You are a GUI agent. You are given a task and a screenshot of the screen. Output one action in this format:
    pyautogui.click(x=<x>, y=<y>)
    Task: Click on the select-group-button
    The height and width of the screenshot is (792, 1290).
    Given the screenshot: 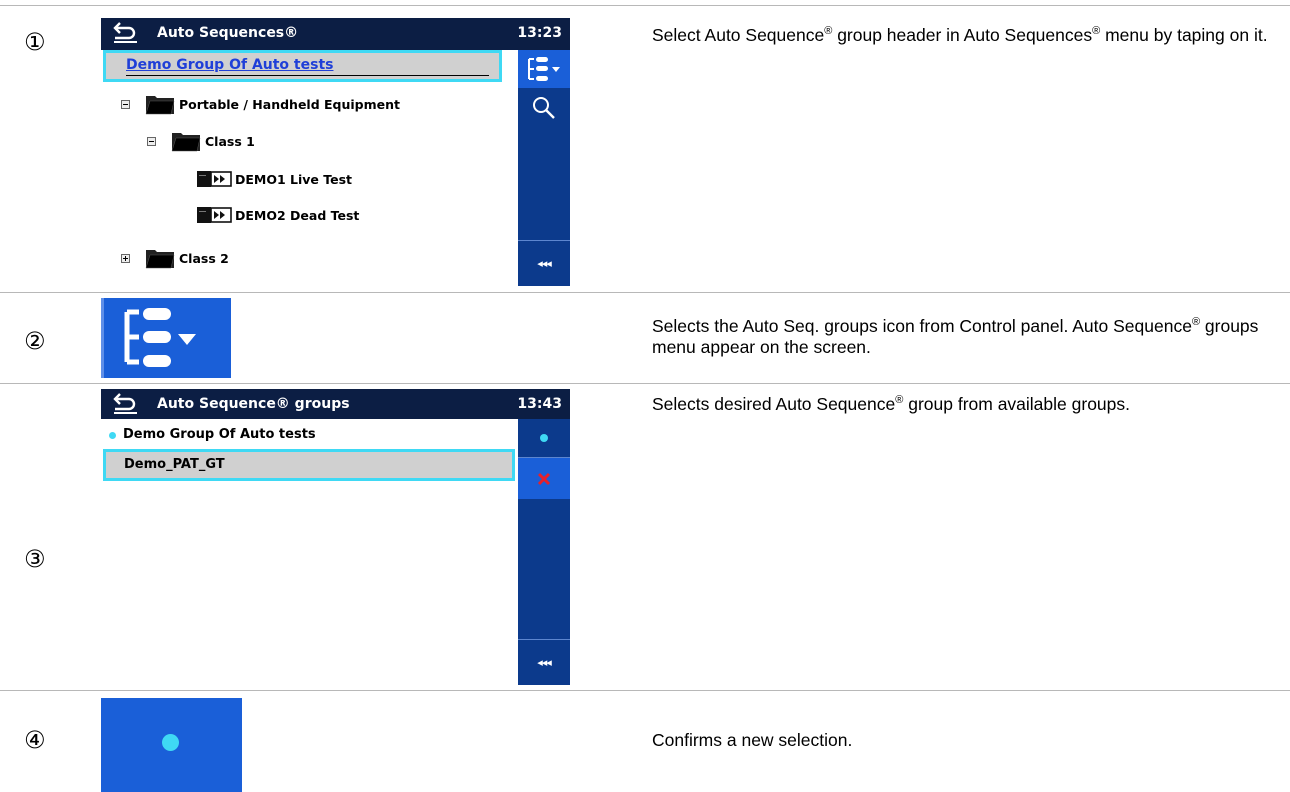 What is the action you would take?
    pyautogui.click(x=544, y=438)
    